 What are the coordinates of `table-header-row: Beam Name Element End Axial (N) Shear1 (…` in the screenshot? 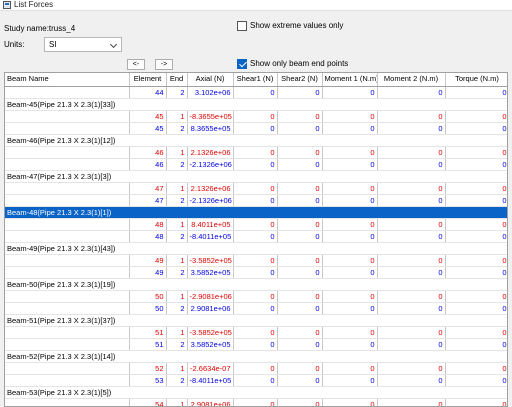 It's located at (256, 80).